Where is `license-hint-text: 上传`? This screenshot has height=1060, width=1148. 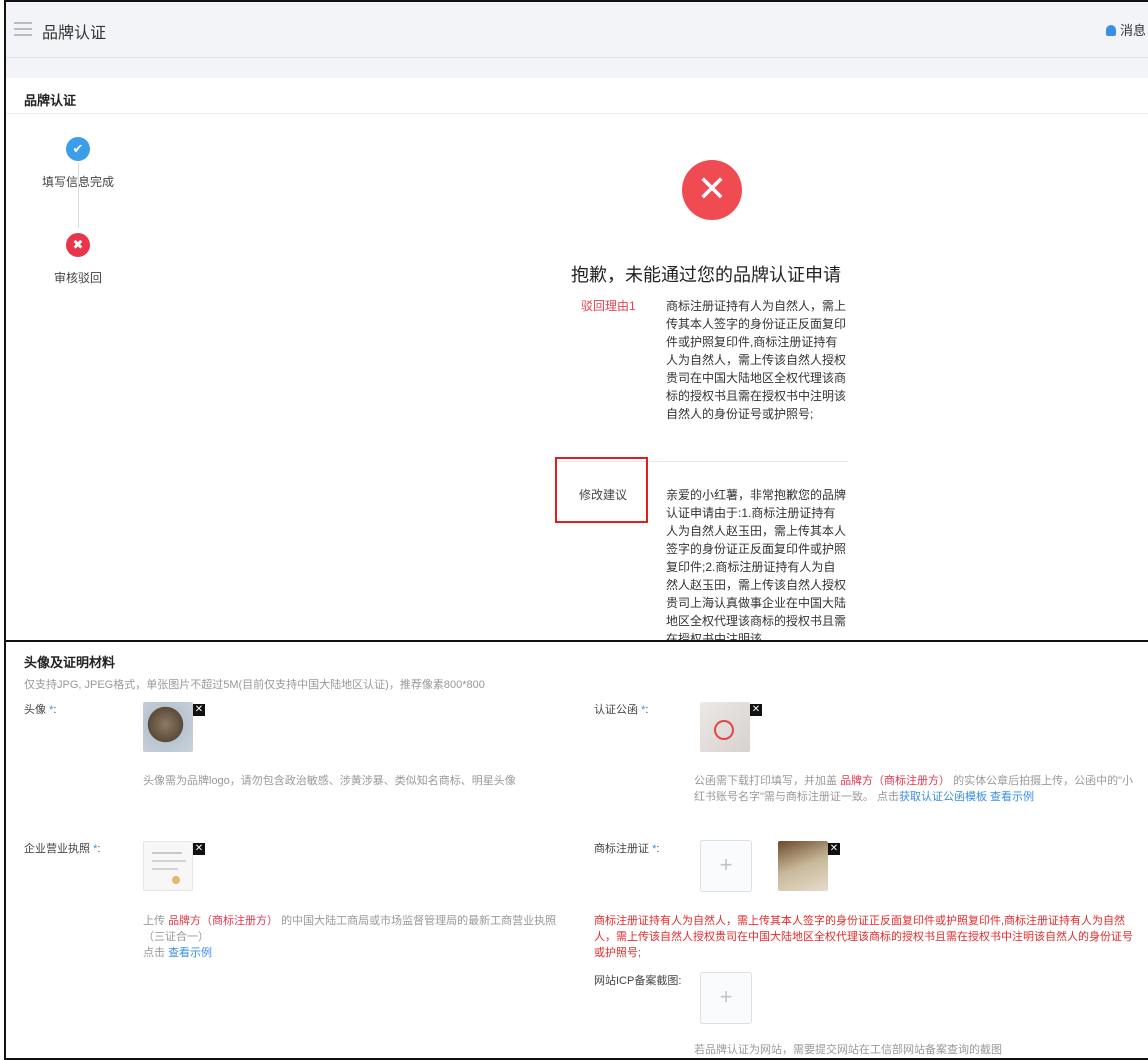 license-hint-text: 上传 is located at coordinates (154, 921).